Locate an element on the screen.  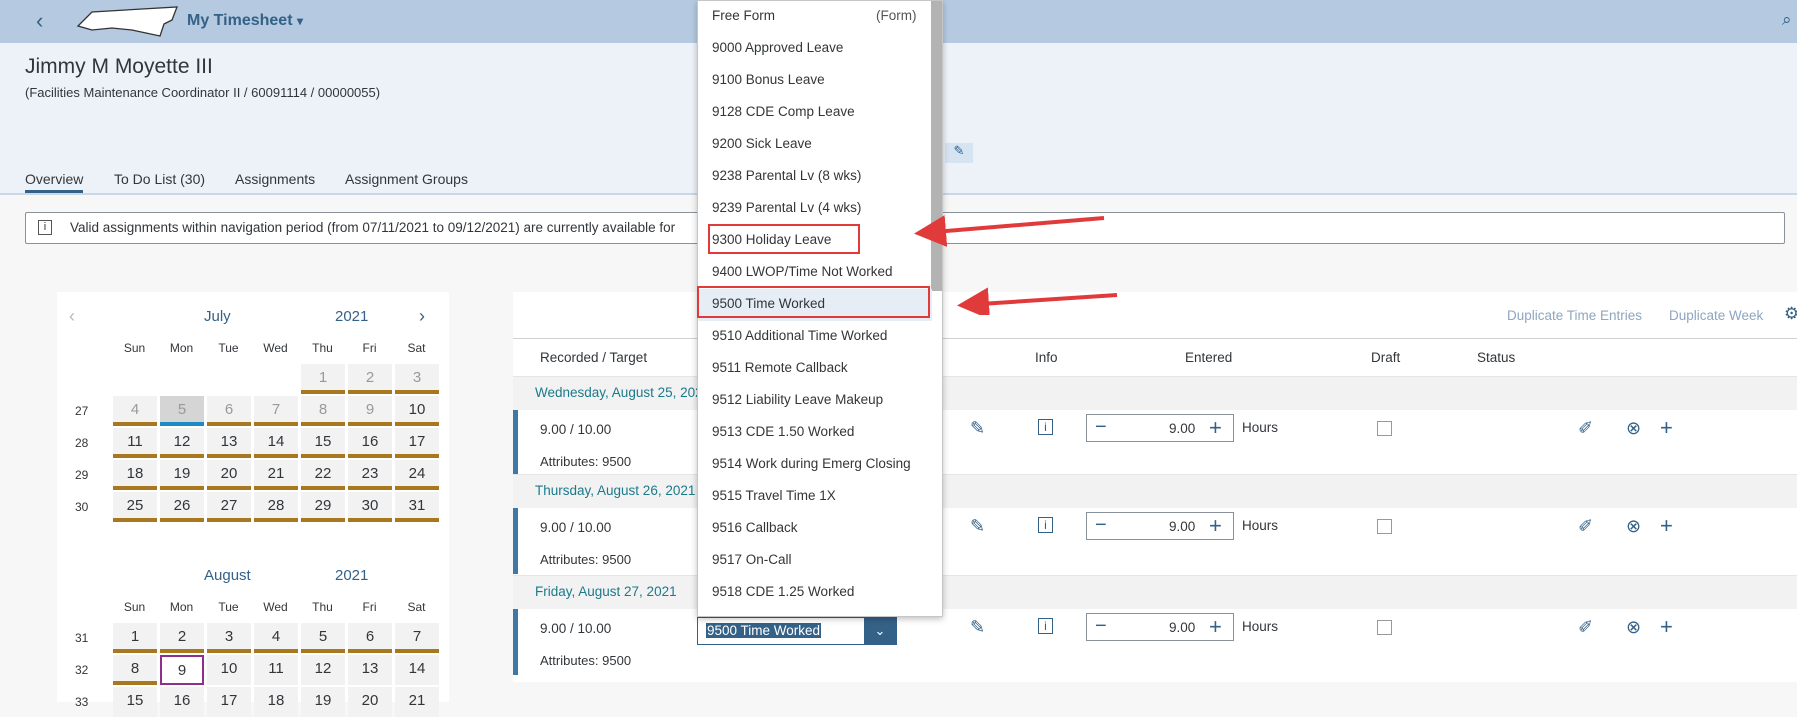
calendar-day: 18 is located at coordinates (135, 475).